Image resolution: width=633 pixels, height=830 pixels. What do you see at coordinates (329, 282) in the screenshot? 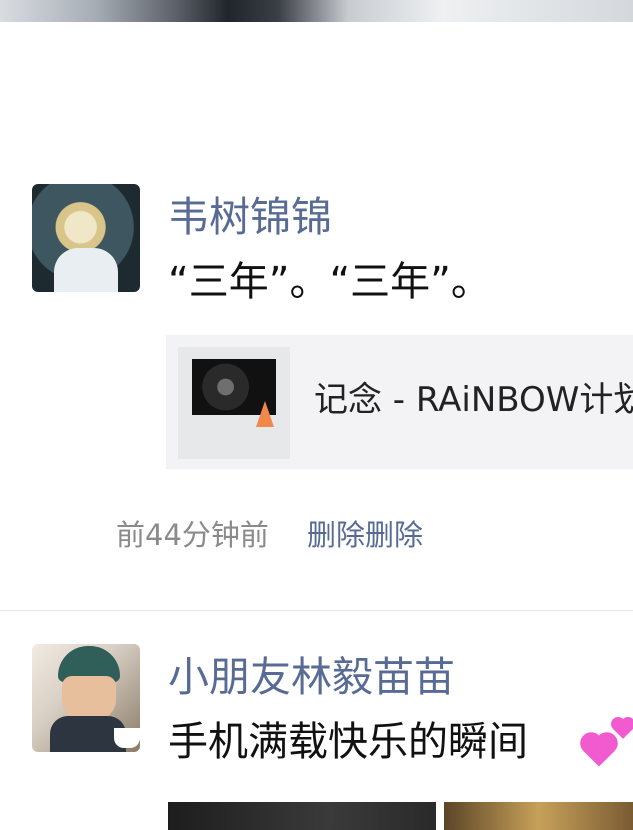
I see `post-text: “三年”。“三年”。` at bounding box center [329, 282].